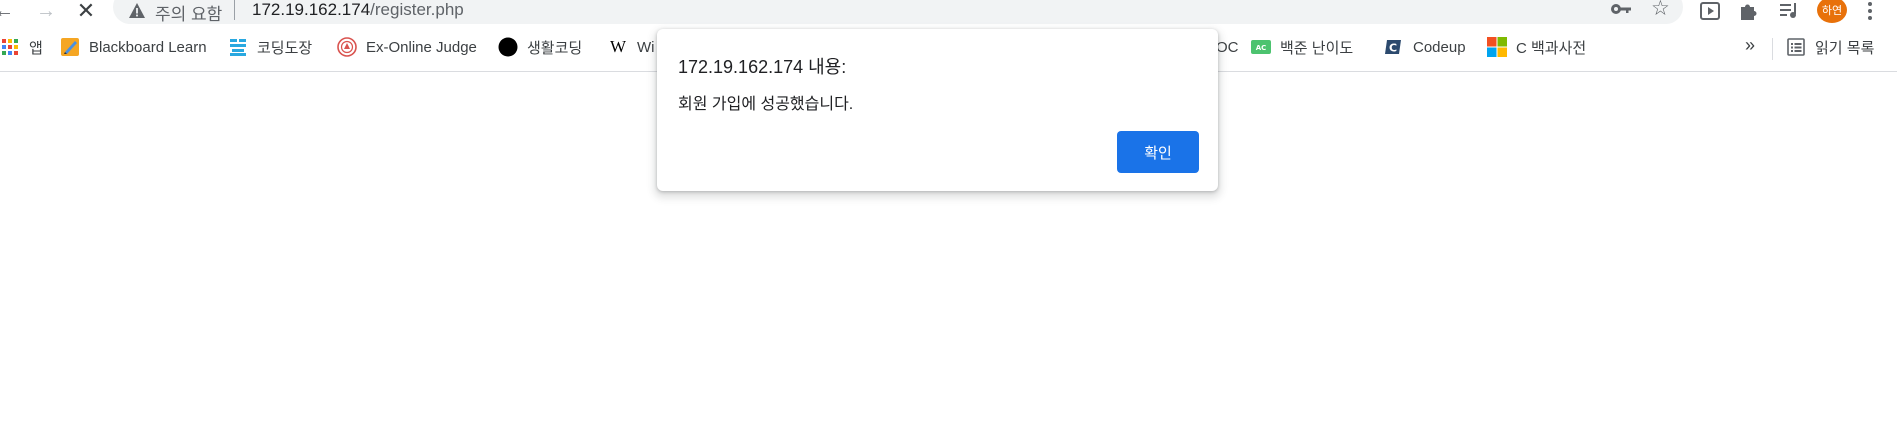 The height and width of the screenshot is (447, 1897). I want to click on bookmark-c-encyclopedia: C 백과사전, so click(1536, 47).